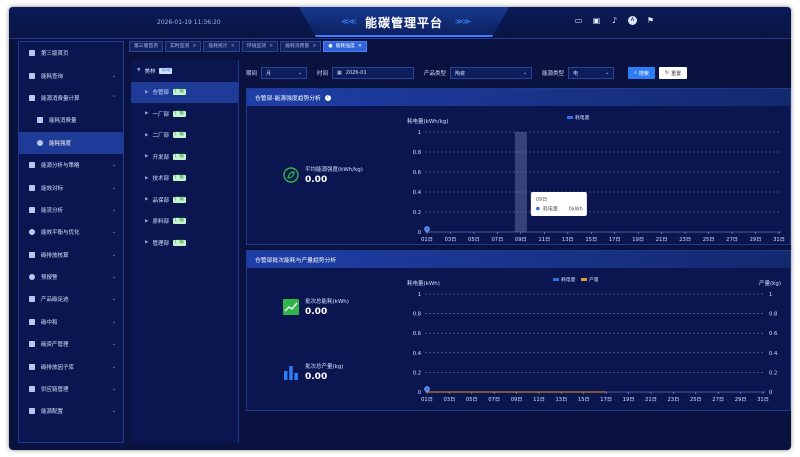 The height and width of the screenshot is (457, 800). I want to click on sidebar-item-carbon-assets: 碳资产管理 ⌄, so click(71, 344).